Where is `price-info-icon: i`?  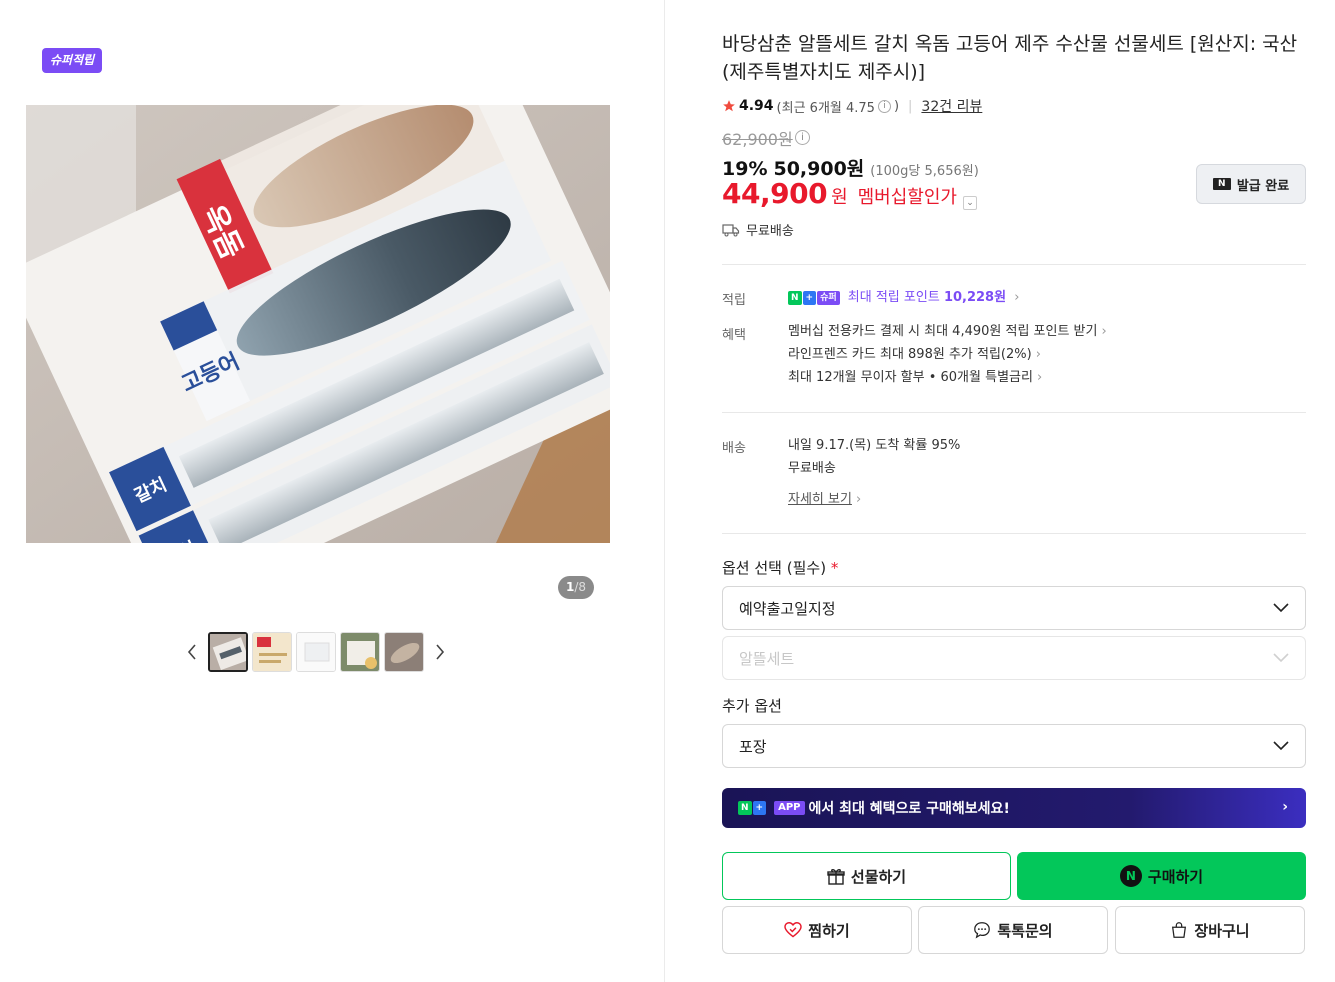
price-info-icon: i is located at coordinates (802, 137).